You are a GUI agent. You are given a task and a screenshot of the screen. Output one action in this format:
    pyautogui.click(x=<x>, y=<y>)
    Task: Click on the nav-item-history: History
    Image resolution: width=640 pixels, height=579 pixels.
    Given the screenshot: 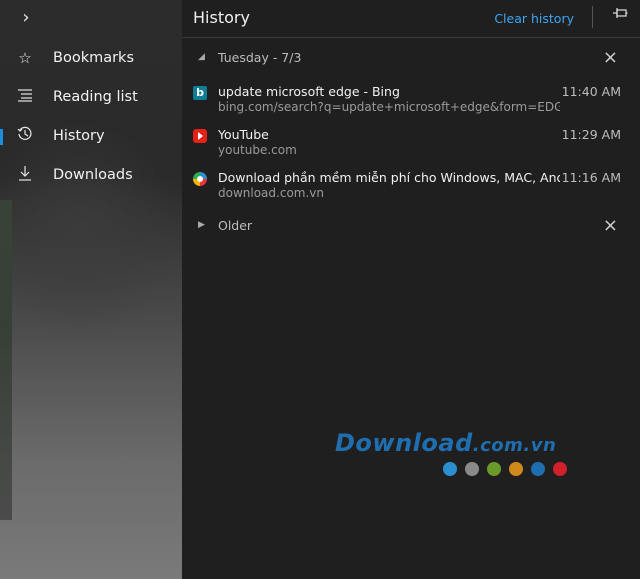 What is the action you would take?
    pyautogui.click(x=91, y=136)
    